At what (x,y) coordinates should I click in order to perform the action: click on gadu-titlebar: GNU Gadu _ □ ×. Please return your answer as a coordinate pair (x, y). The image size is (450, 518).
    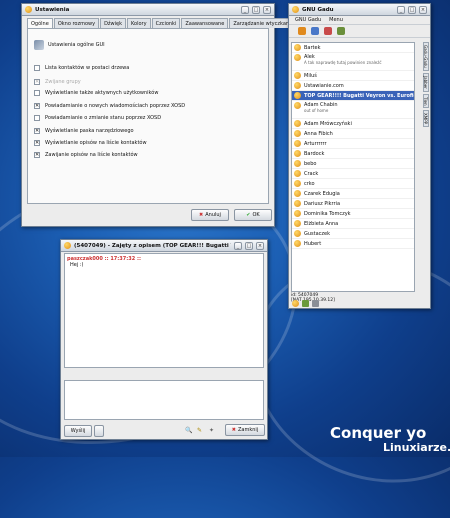
    Looking at the image, I should click on (359, 10).